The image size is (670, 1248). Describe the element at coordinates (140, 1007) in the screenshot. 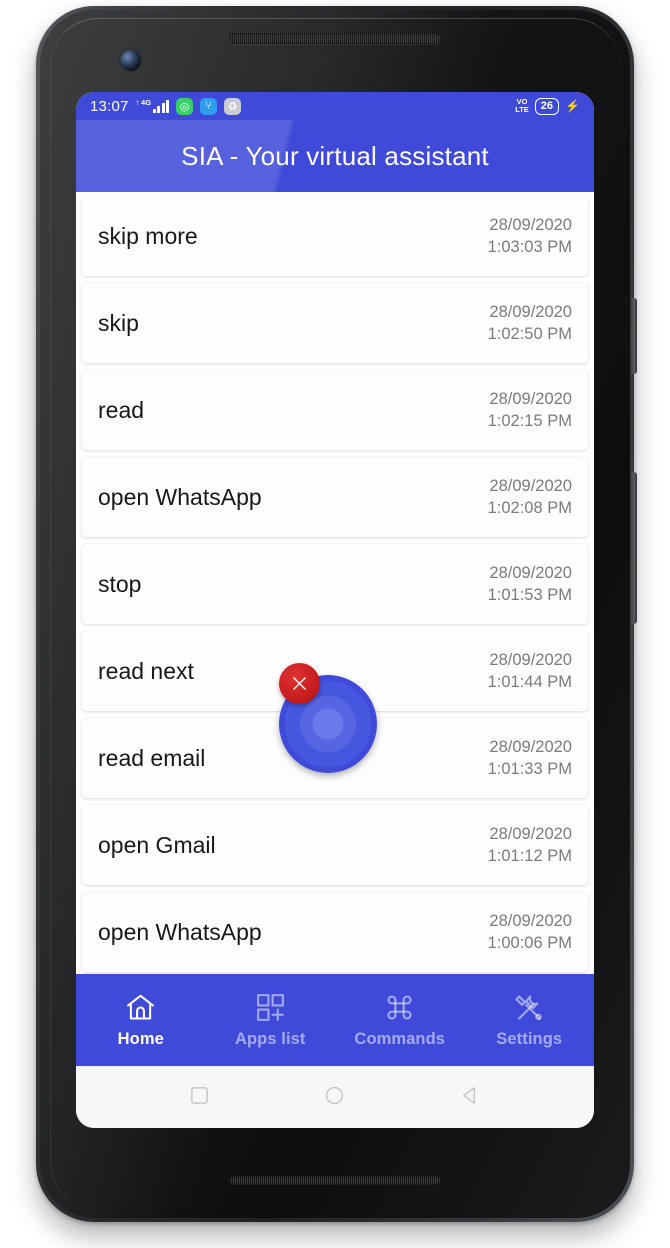

I see `home-icon` at that location.